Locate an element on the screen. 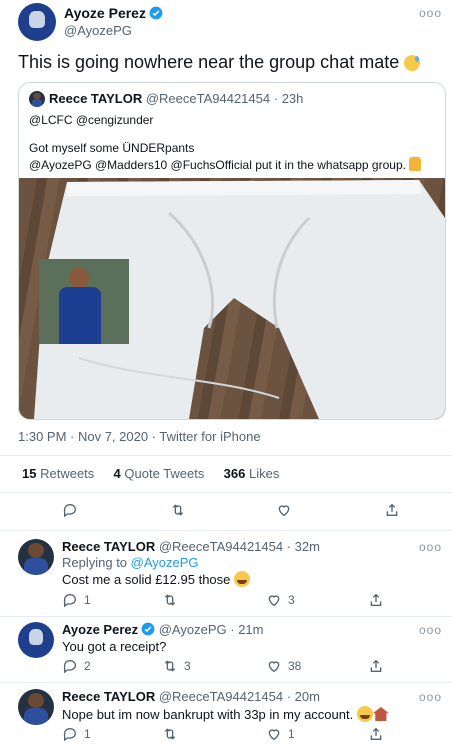 This screenshot has width=452, height=750. tweet-stats: 15 Retweets 4 Quote Tweets 366 Likes is located at coordinates (150, 473).